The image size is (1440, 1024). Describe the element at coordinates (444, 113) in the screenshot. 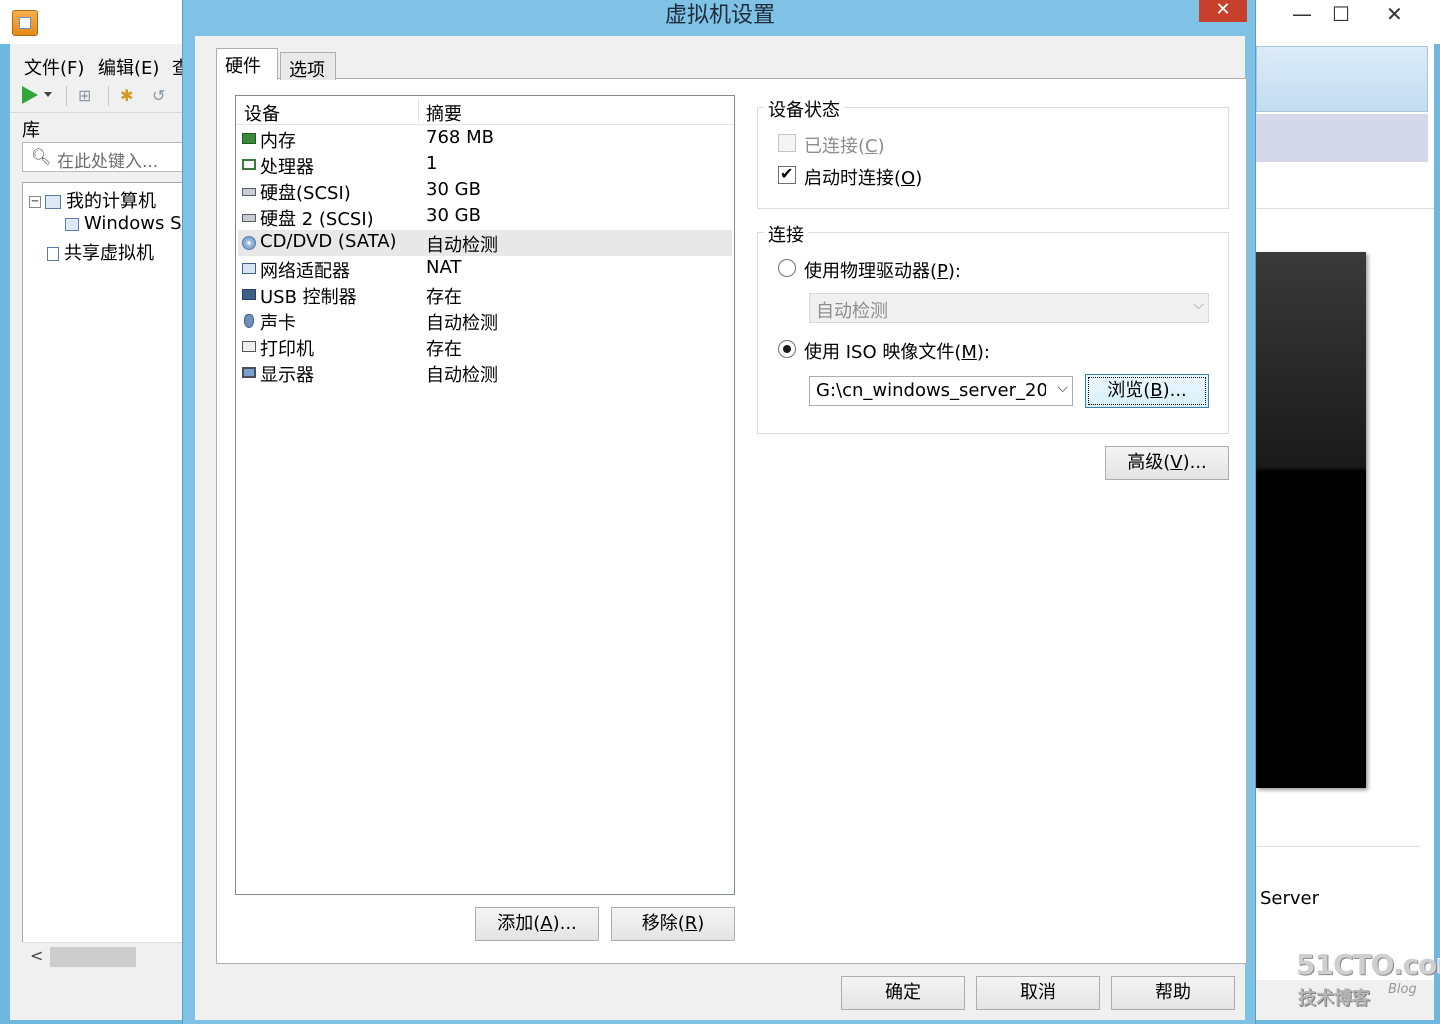

I see `column-header-summary: 摘要` at that location.